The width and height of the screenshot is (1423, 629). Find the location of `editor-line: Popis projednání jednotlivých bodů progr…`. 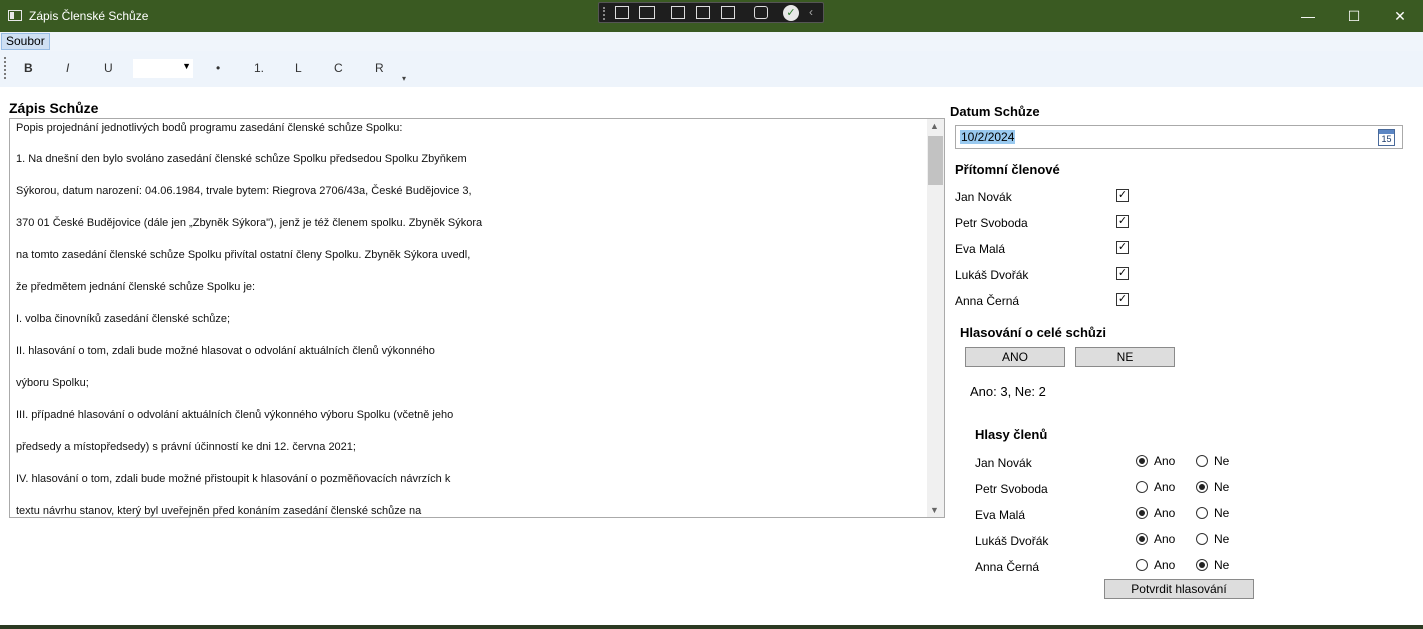

editor-line: Popis projednání jednotlivých bodů progr… is located at coordinates (209, 128).